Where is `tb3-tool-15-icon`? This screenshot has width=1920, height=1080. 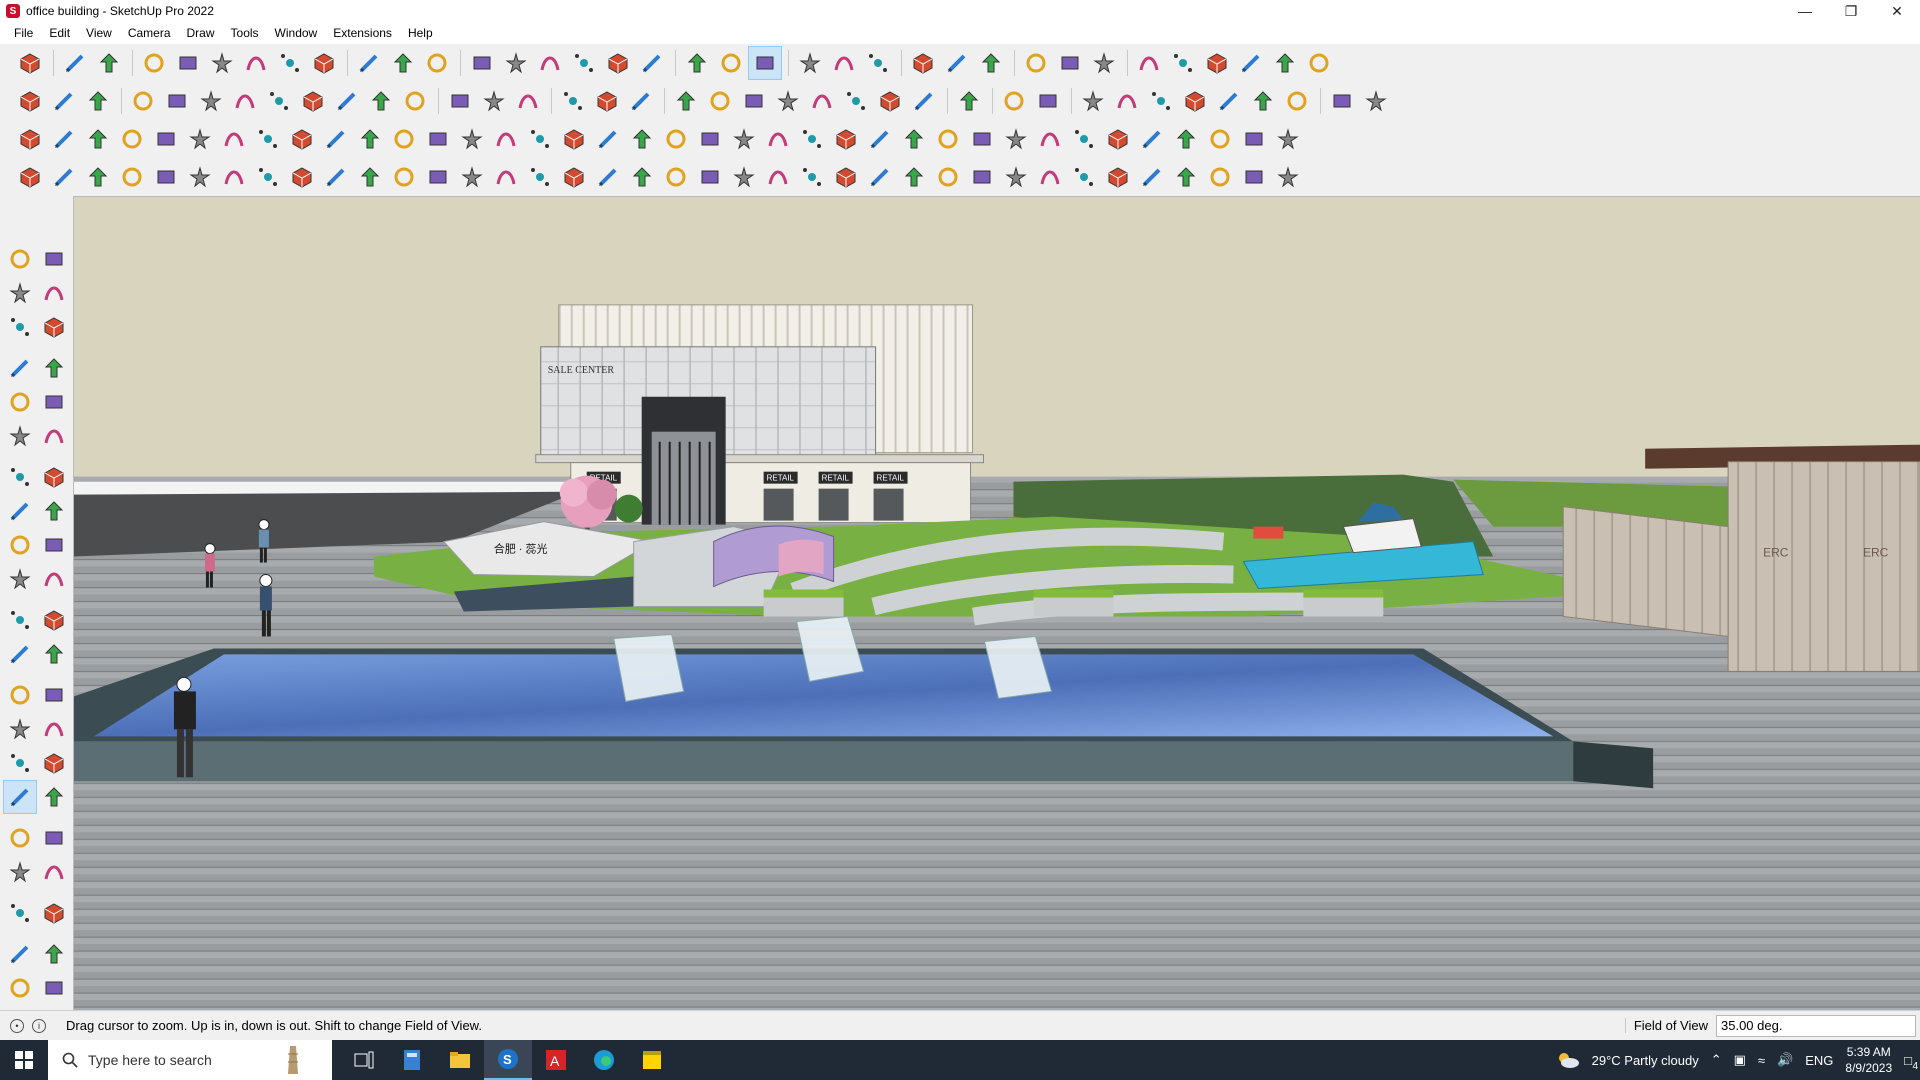
tb3-tool-15-icon is located at coordinates (540, 139).